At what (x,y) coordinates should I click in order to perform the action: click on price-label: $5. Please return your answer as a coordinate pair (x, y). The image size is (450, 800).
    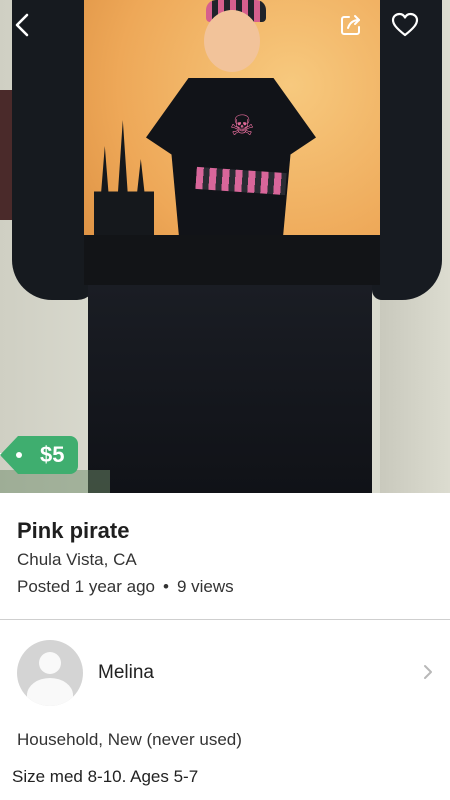
    Looking at the image, I should click on (52, 454).